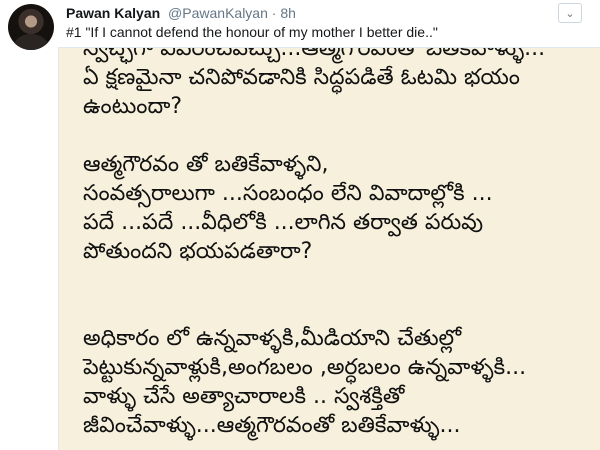  I want to click on image-line: పోతుందని భయపడతారా?, so click(198, 251).